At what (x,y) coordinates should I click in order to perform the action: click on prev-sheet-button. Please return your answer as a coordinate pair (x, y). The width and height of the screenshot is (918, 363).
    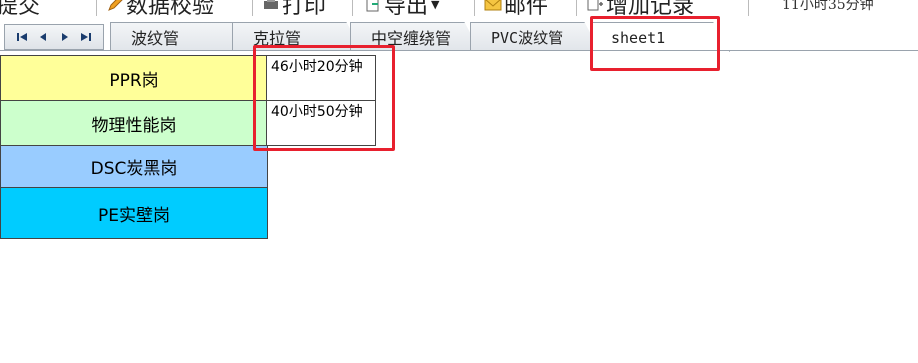
    Looking at the image, I should click on (43, 37).